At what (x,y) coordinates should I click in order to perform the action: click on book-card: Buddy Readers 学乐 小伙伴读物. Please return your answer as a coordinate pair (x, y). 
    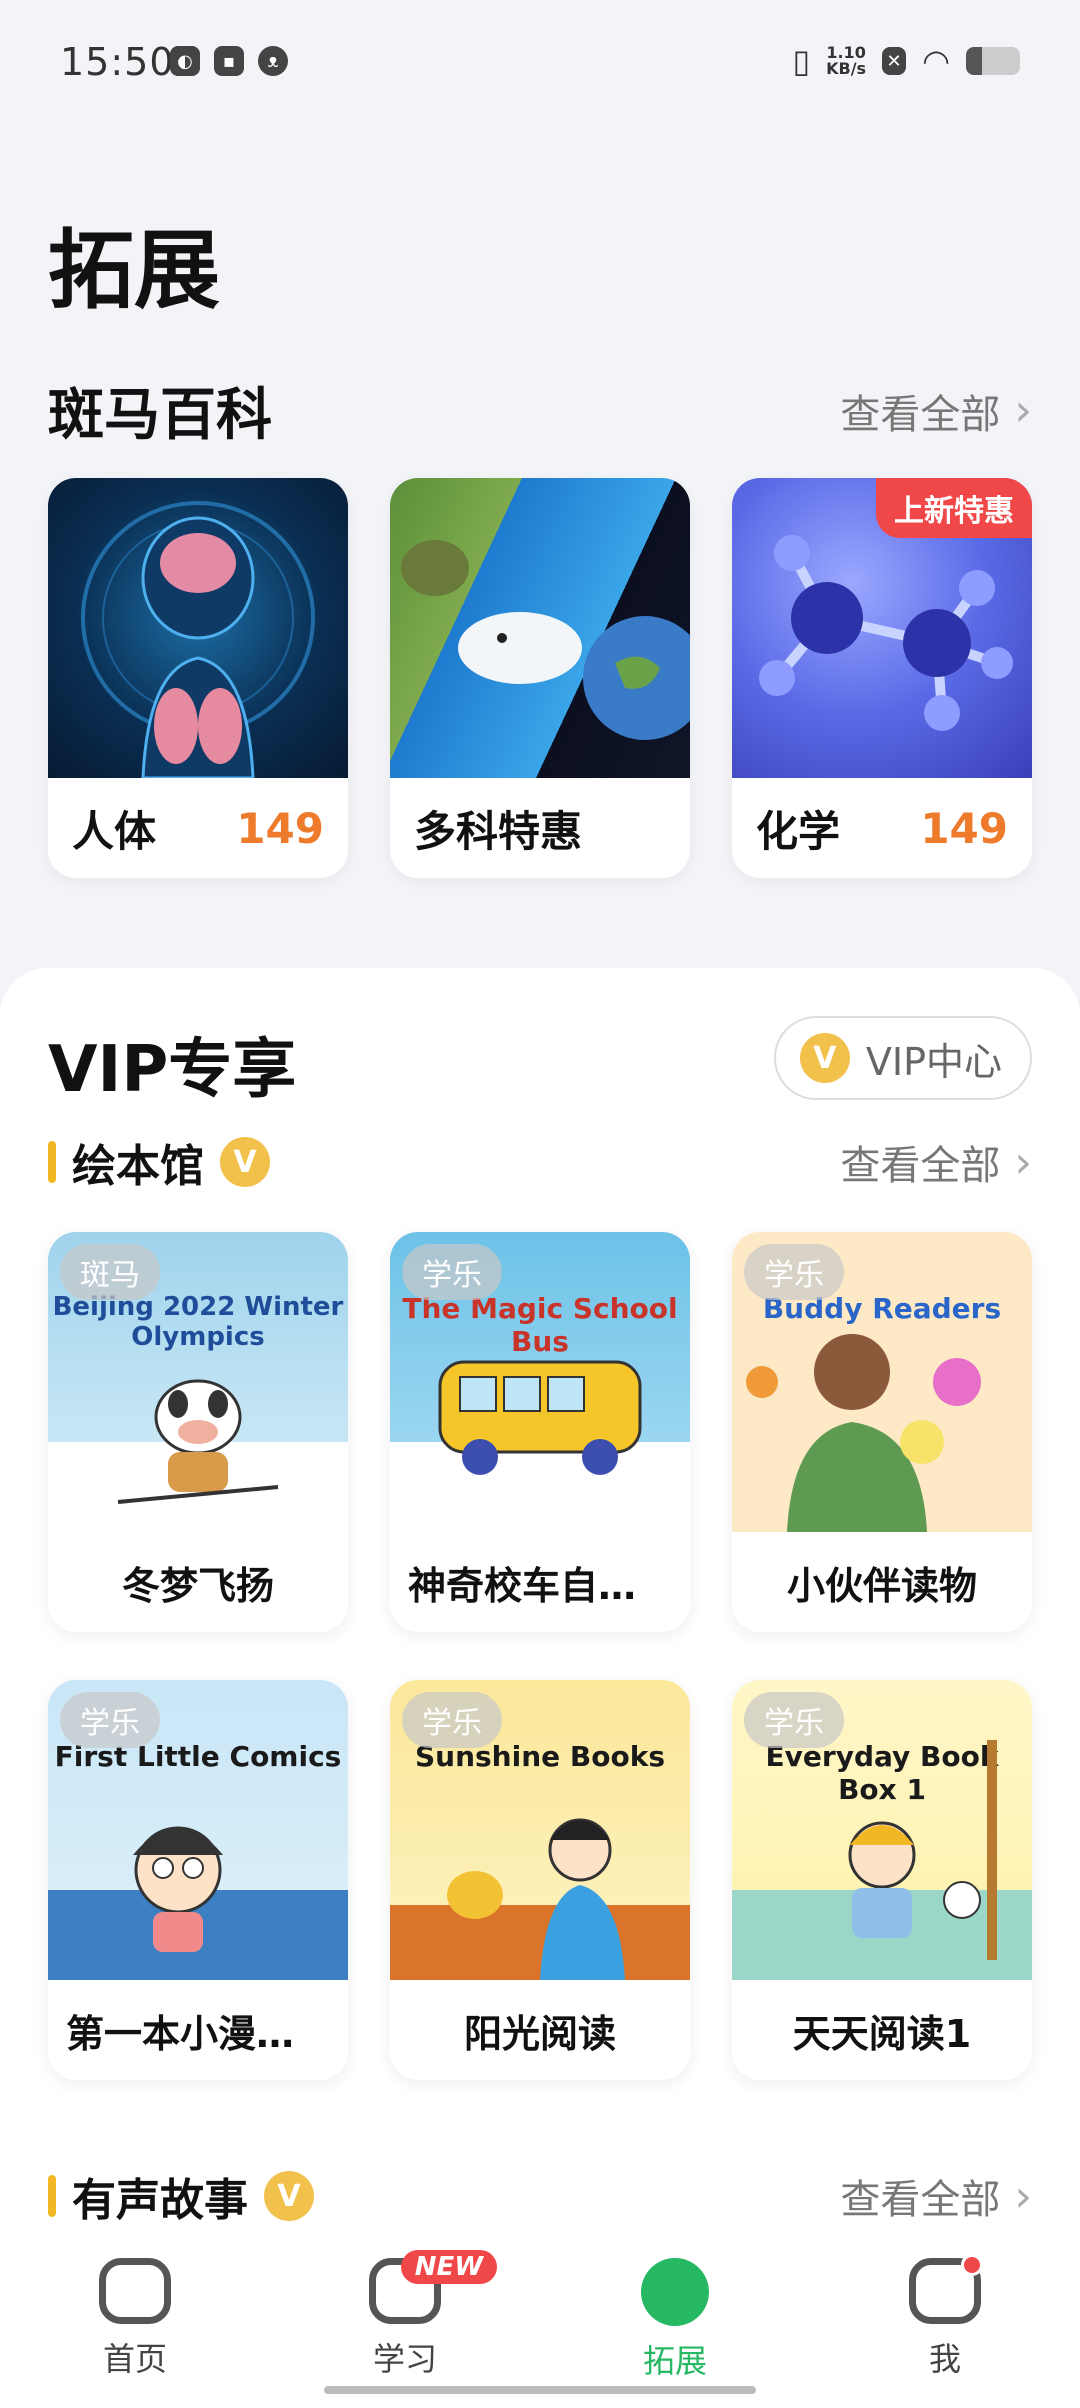
    Looking at the image, I should click on (882, 1432).